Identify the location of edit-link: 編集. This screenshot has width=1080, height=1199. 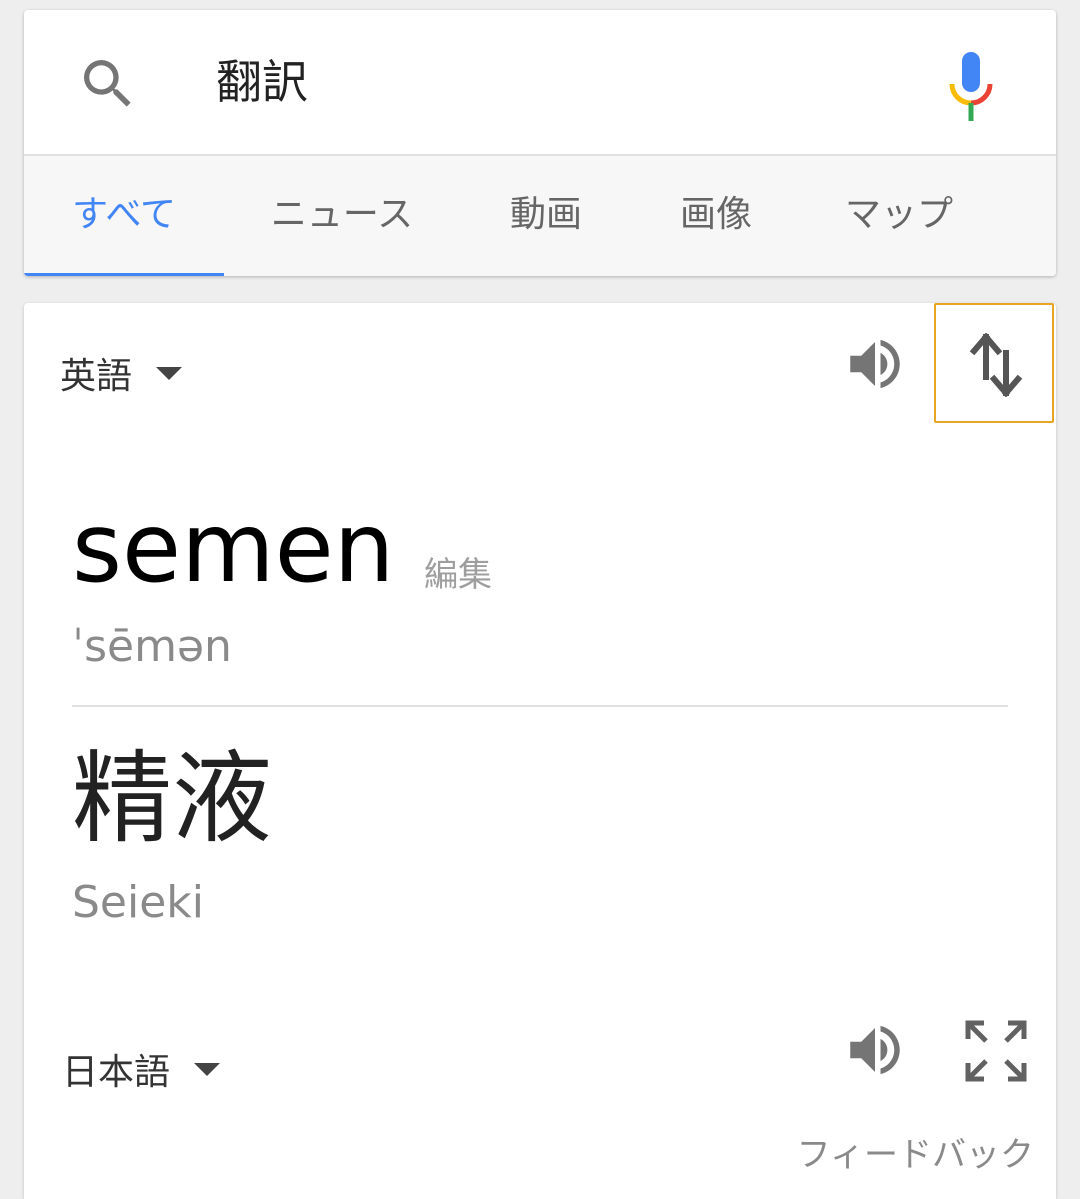
(458, 571).